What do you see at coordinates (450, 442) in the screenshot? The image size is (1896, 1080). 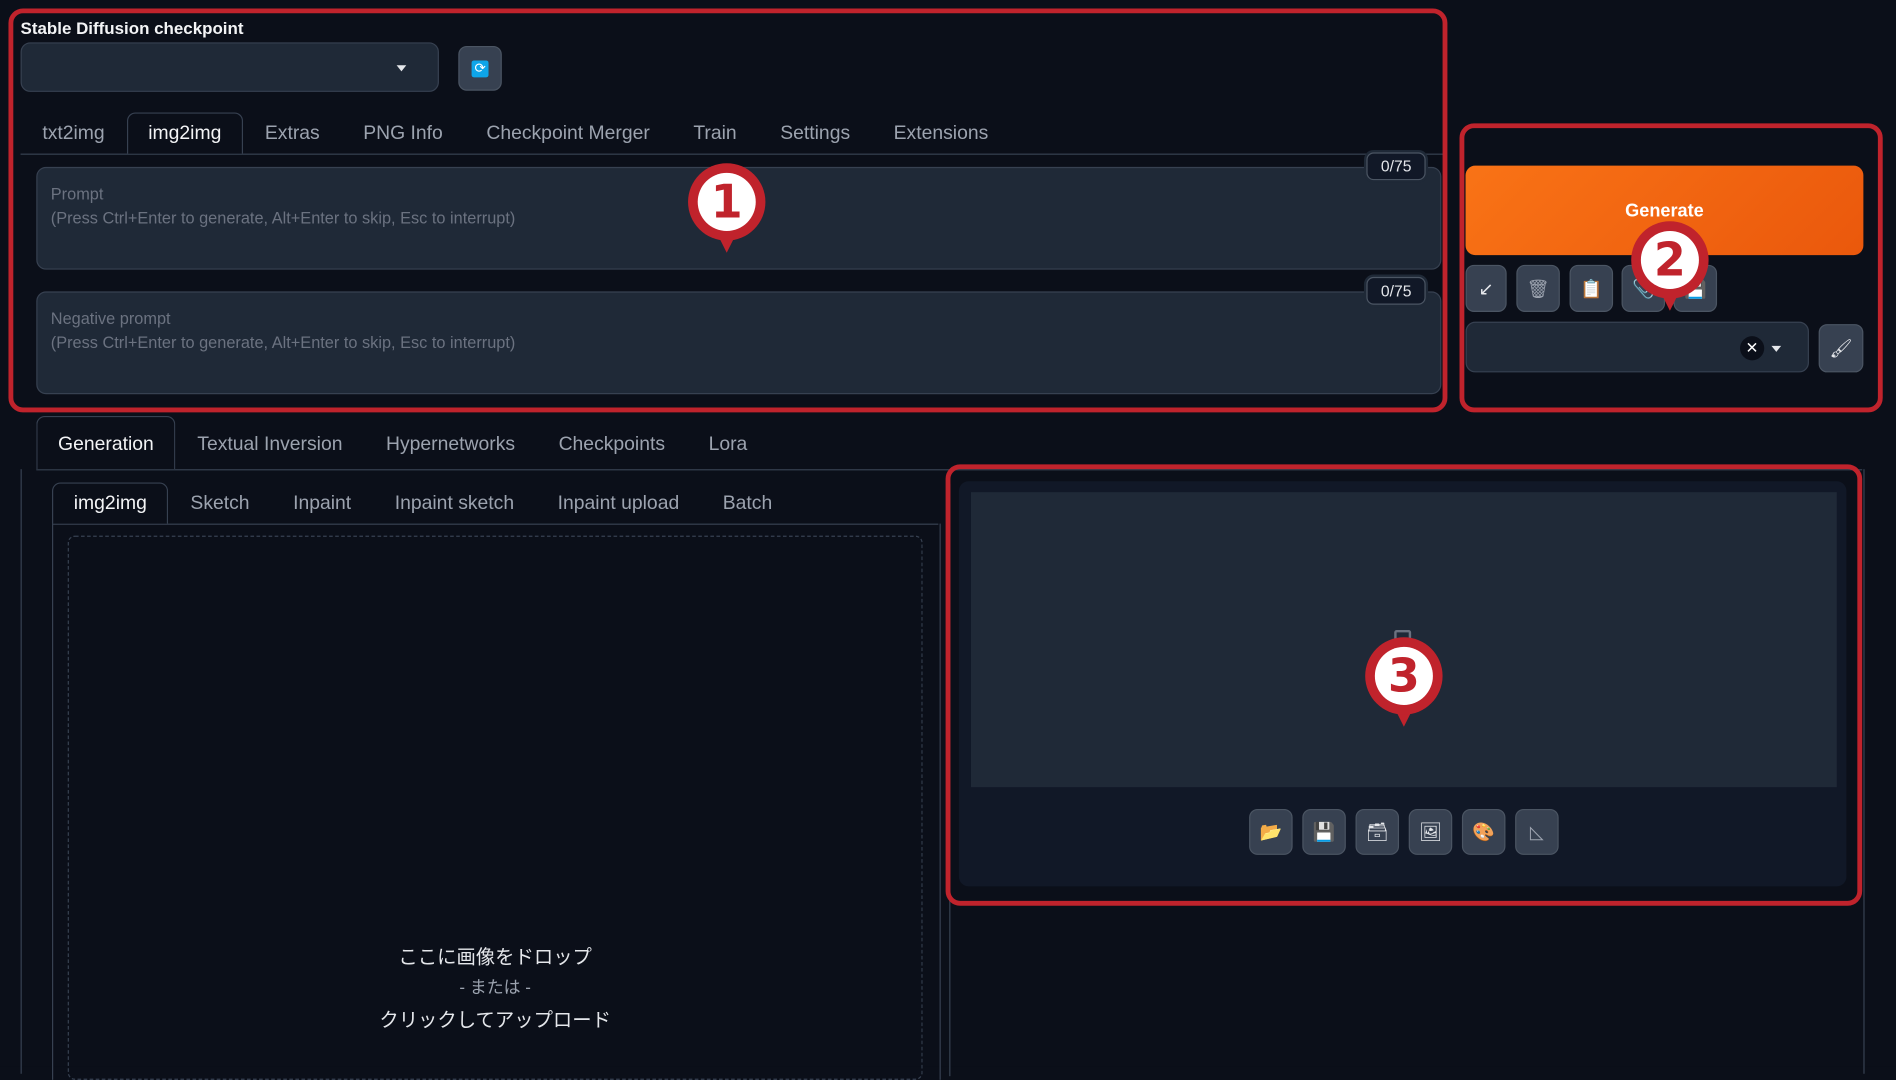 I see `tab-hypernetworks: Hypernetworks` at bounding box center [450, 442].